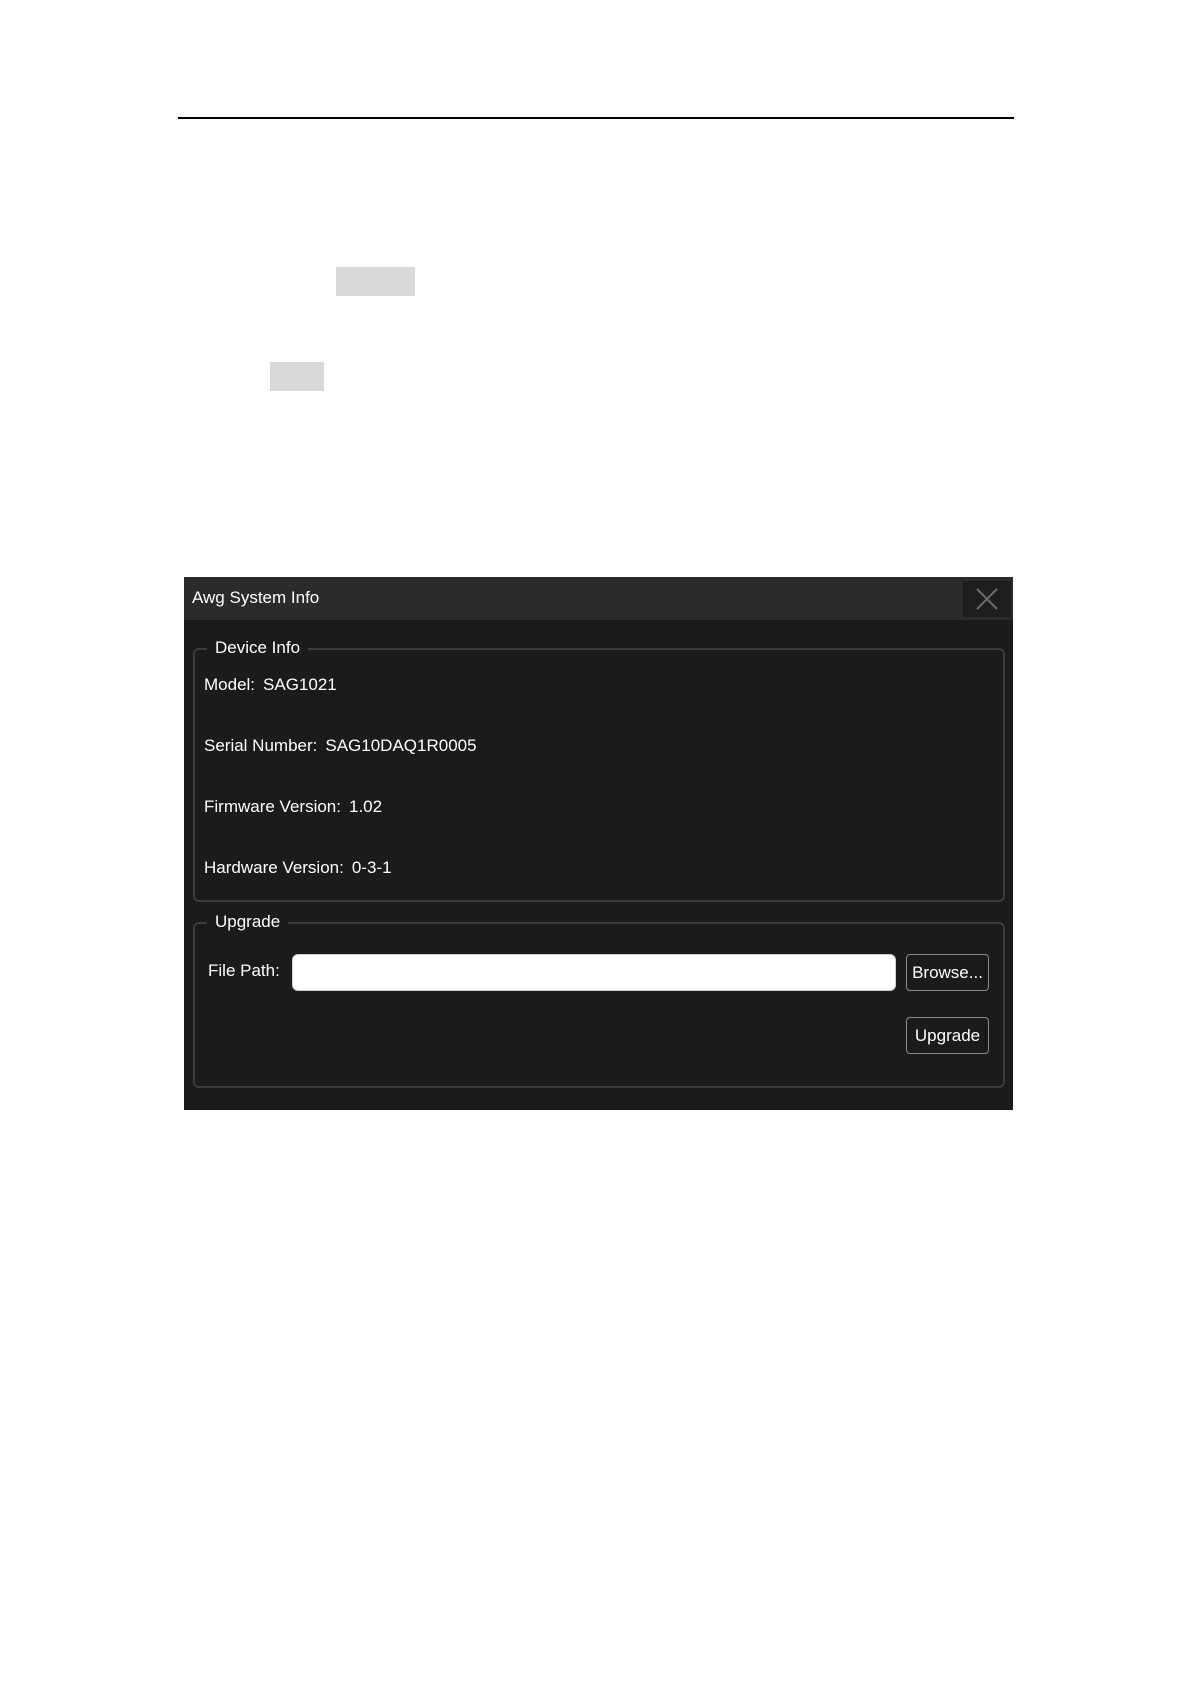  What do you see at coordinates (244, 970) in the screenshot?
I see `file-path-label: File Path:` at bounding box center [244, 970].